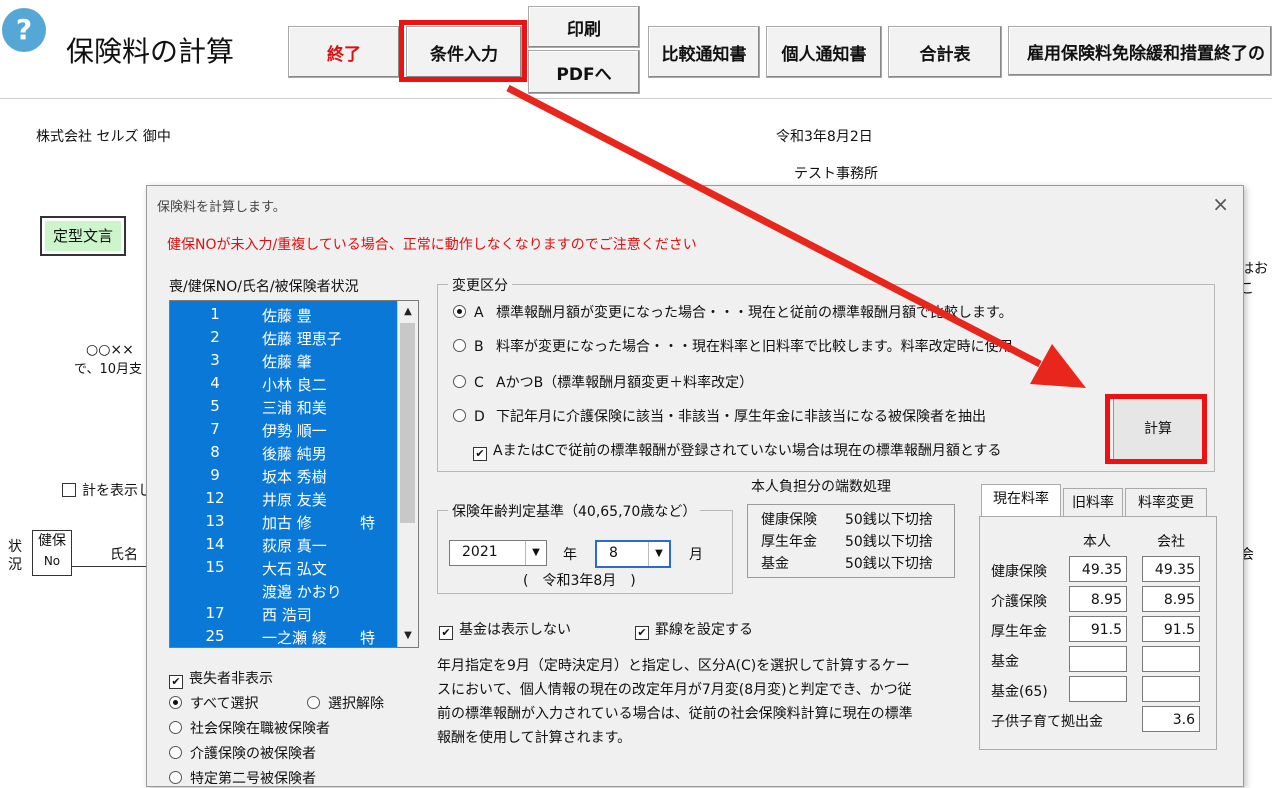  What do you see at coordinates (574, 511) in the screenshot?
I see `age-criteria-legend: 保険年齢判定基準（40,65,70歳など）` at bounding box center [574, 511].